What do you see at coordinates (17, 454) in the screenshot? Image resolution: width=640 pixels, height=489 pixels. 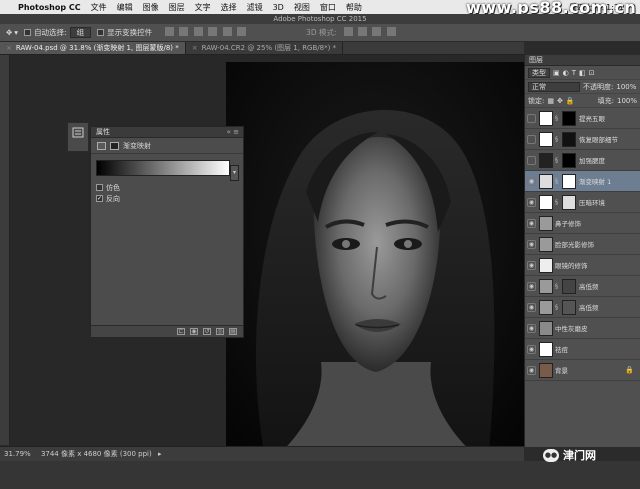 I see `zoom-level: 31.79%` at bounding box center [17, 454].